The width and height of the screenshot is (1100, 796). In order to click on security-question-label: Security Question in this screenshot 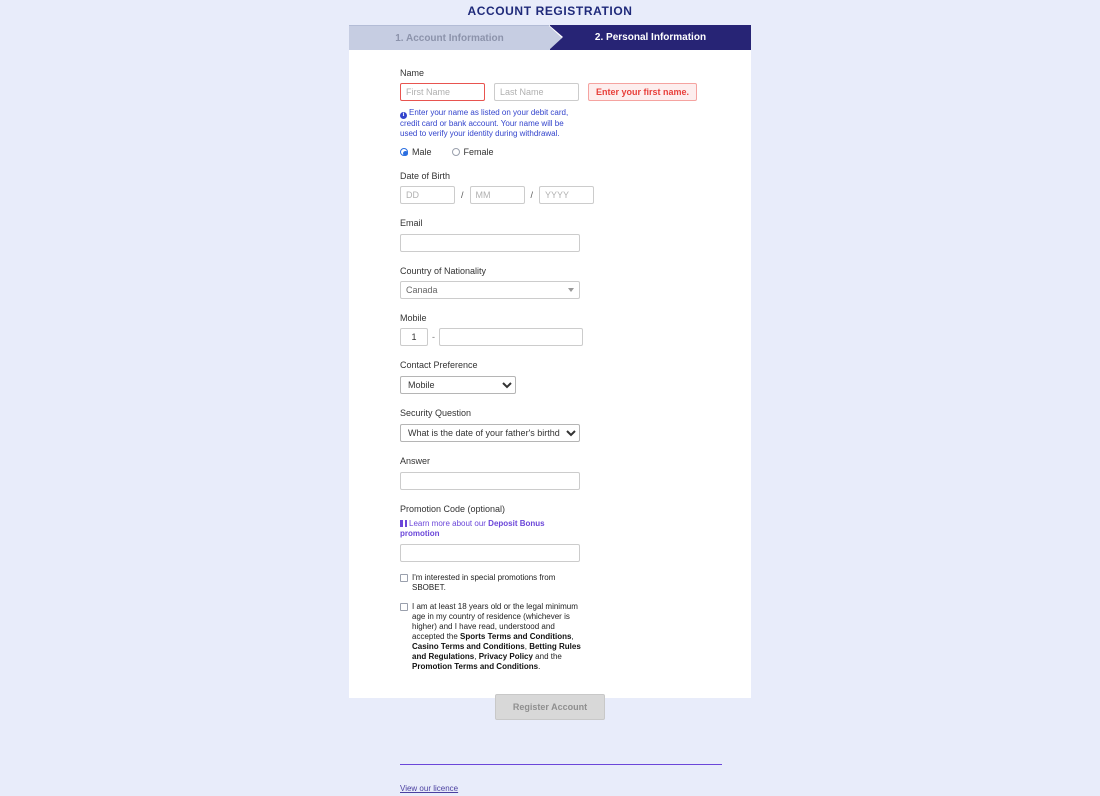, I will do `click(436, 413)`.